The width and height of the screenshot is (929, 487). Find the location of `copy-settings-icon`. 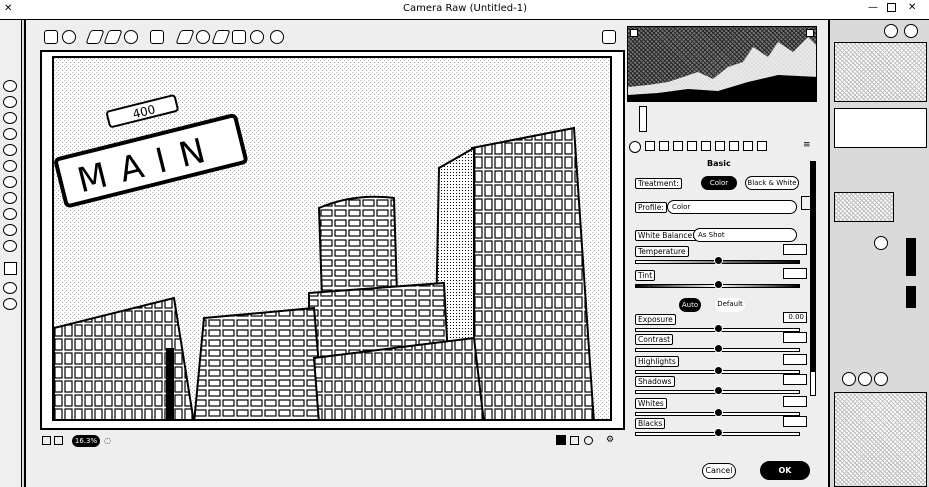

copy-settings-icon is located at coordinates (588, 440).